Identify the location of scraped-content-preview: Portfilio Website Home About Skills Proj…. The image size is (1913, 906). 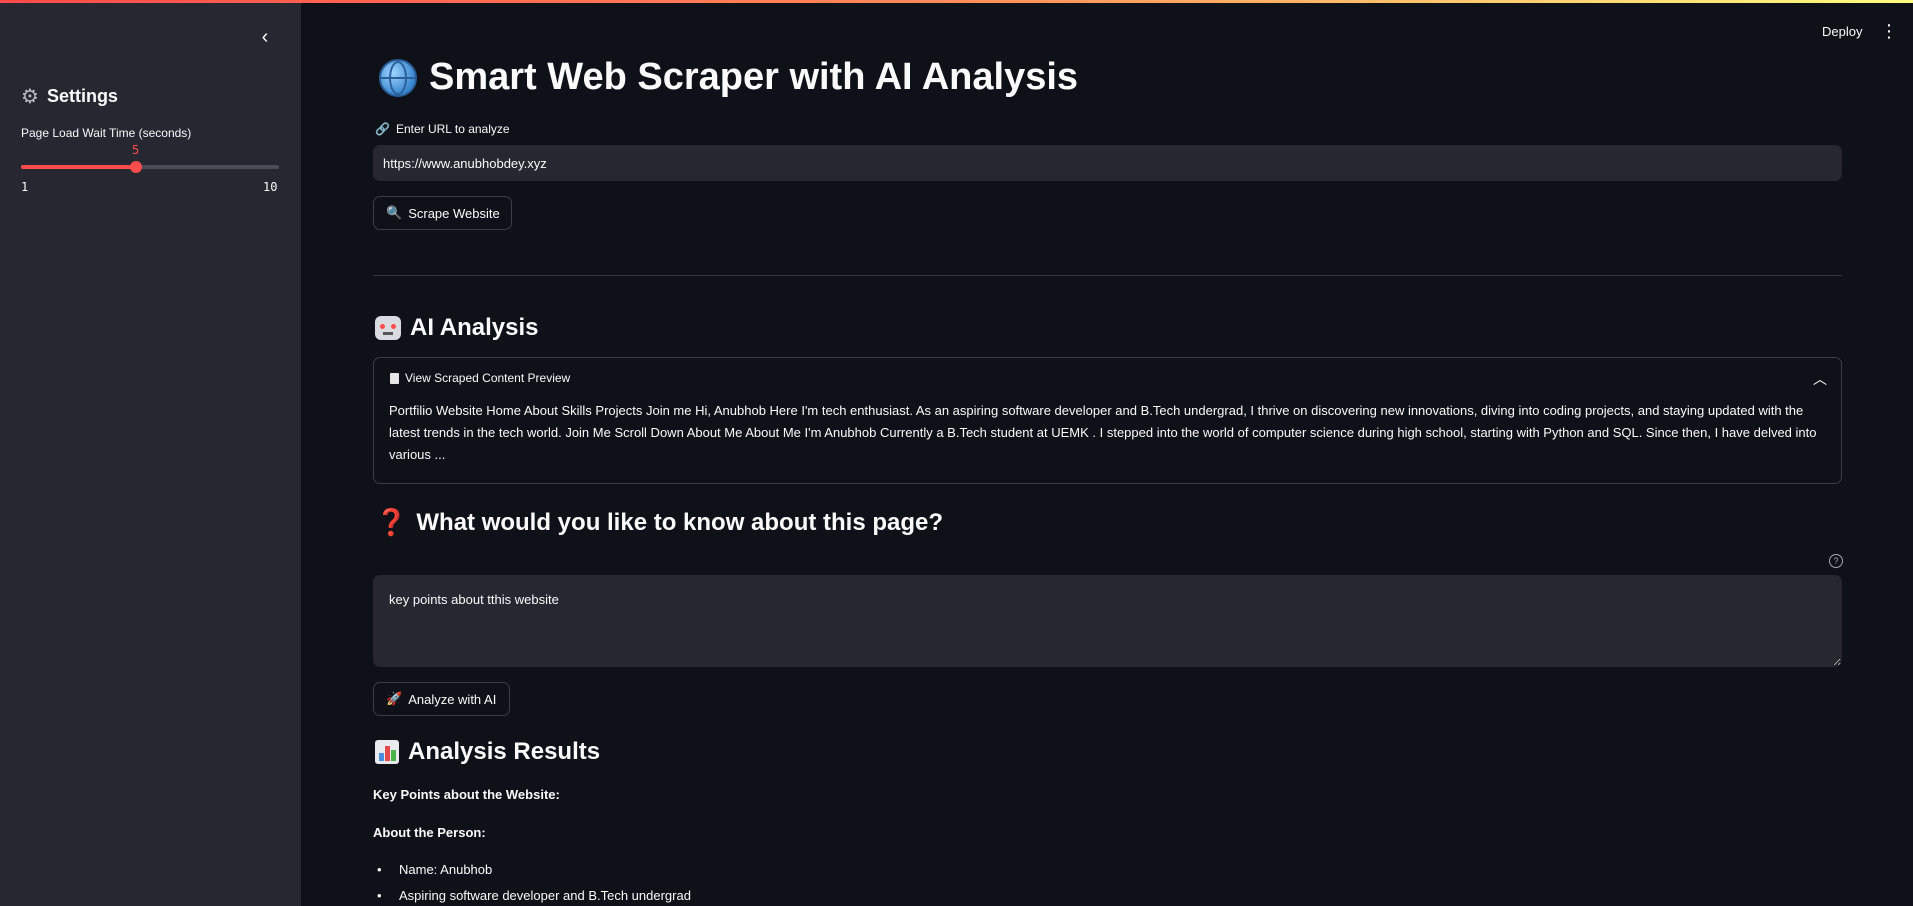
(1103, 432).